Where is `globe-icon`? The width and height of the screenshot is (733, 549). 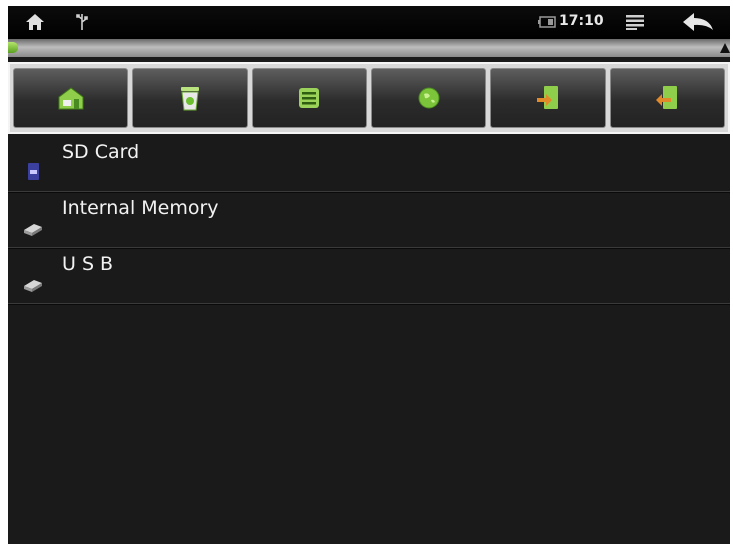
globe-icon is located at coordinates (429, 98).